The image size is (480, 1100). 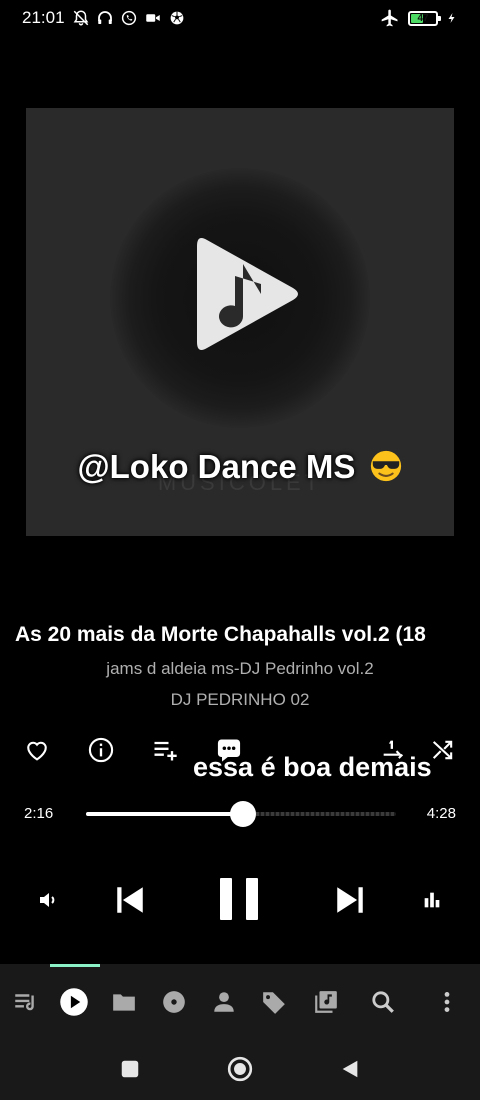 I want to click on bottom-navigation, so click(x=240, y=1000).